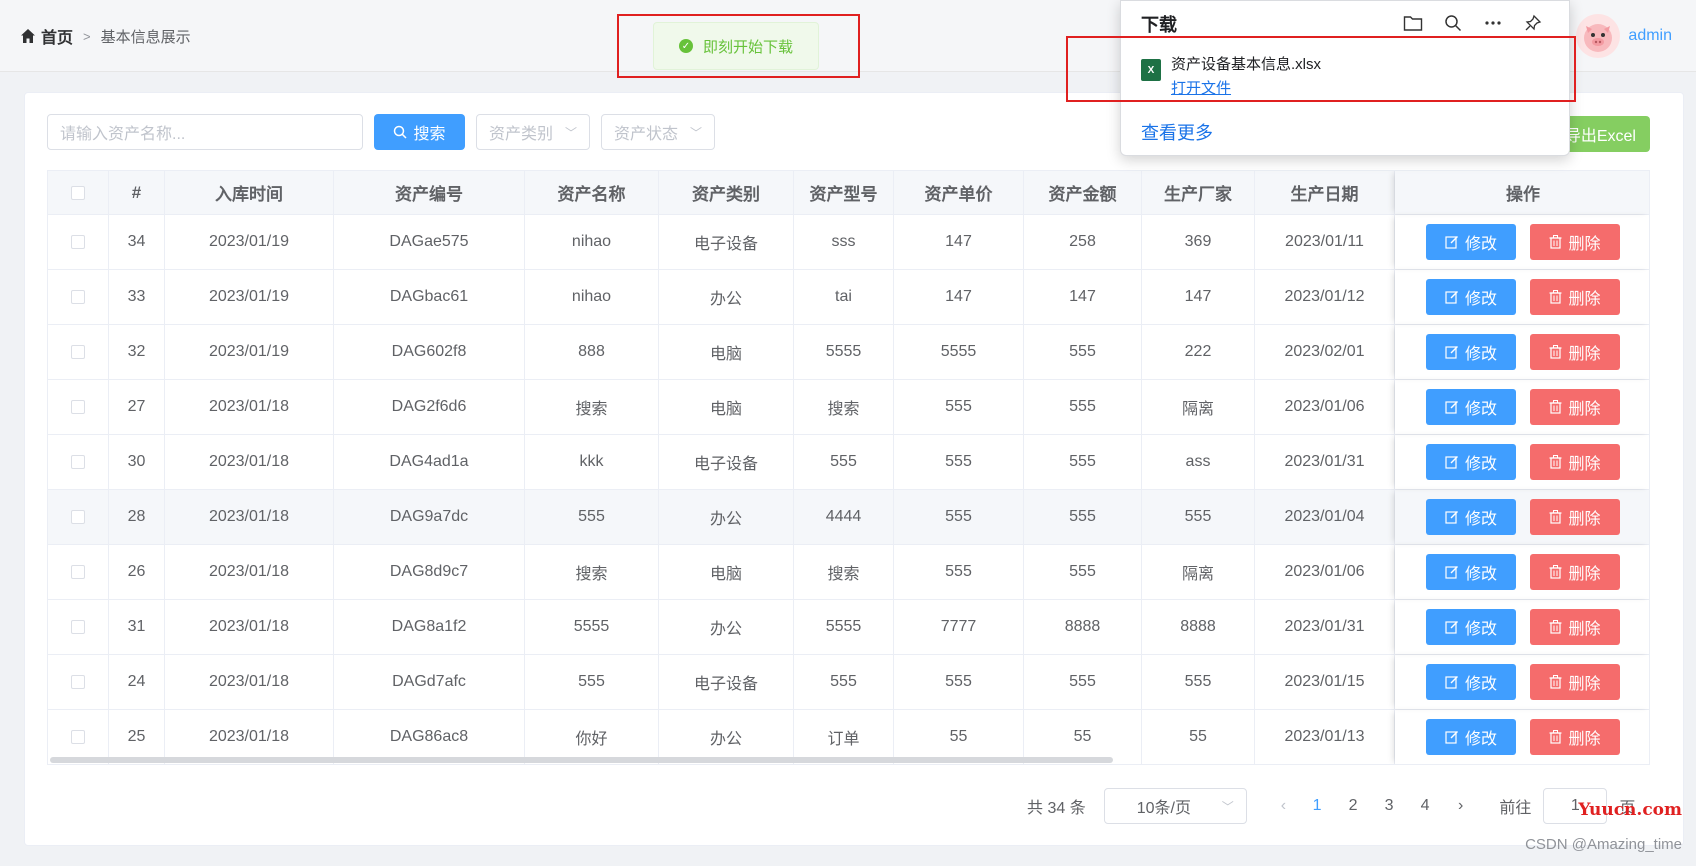 This screenshot has width=1696, height=866. I want to click on column-header: 资产金额, so click(1083, 192).